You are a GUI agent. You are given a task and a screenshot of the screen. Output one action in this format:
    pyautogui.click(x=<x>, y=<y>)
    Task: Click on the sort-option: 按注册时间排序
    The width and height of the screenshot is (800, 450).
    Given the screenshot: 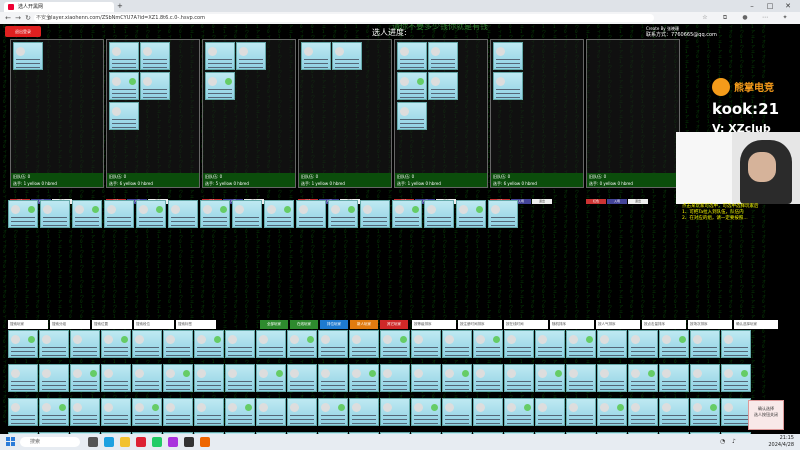 What is the action you would take?
    pyautogui.click(x=480, y=324)
    